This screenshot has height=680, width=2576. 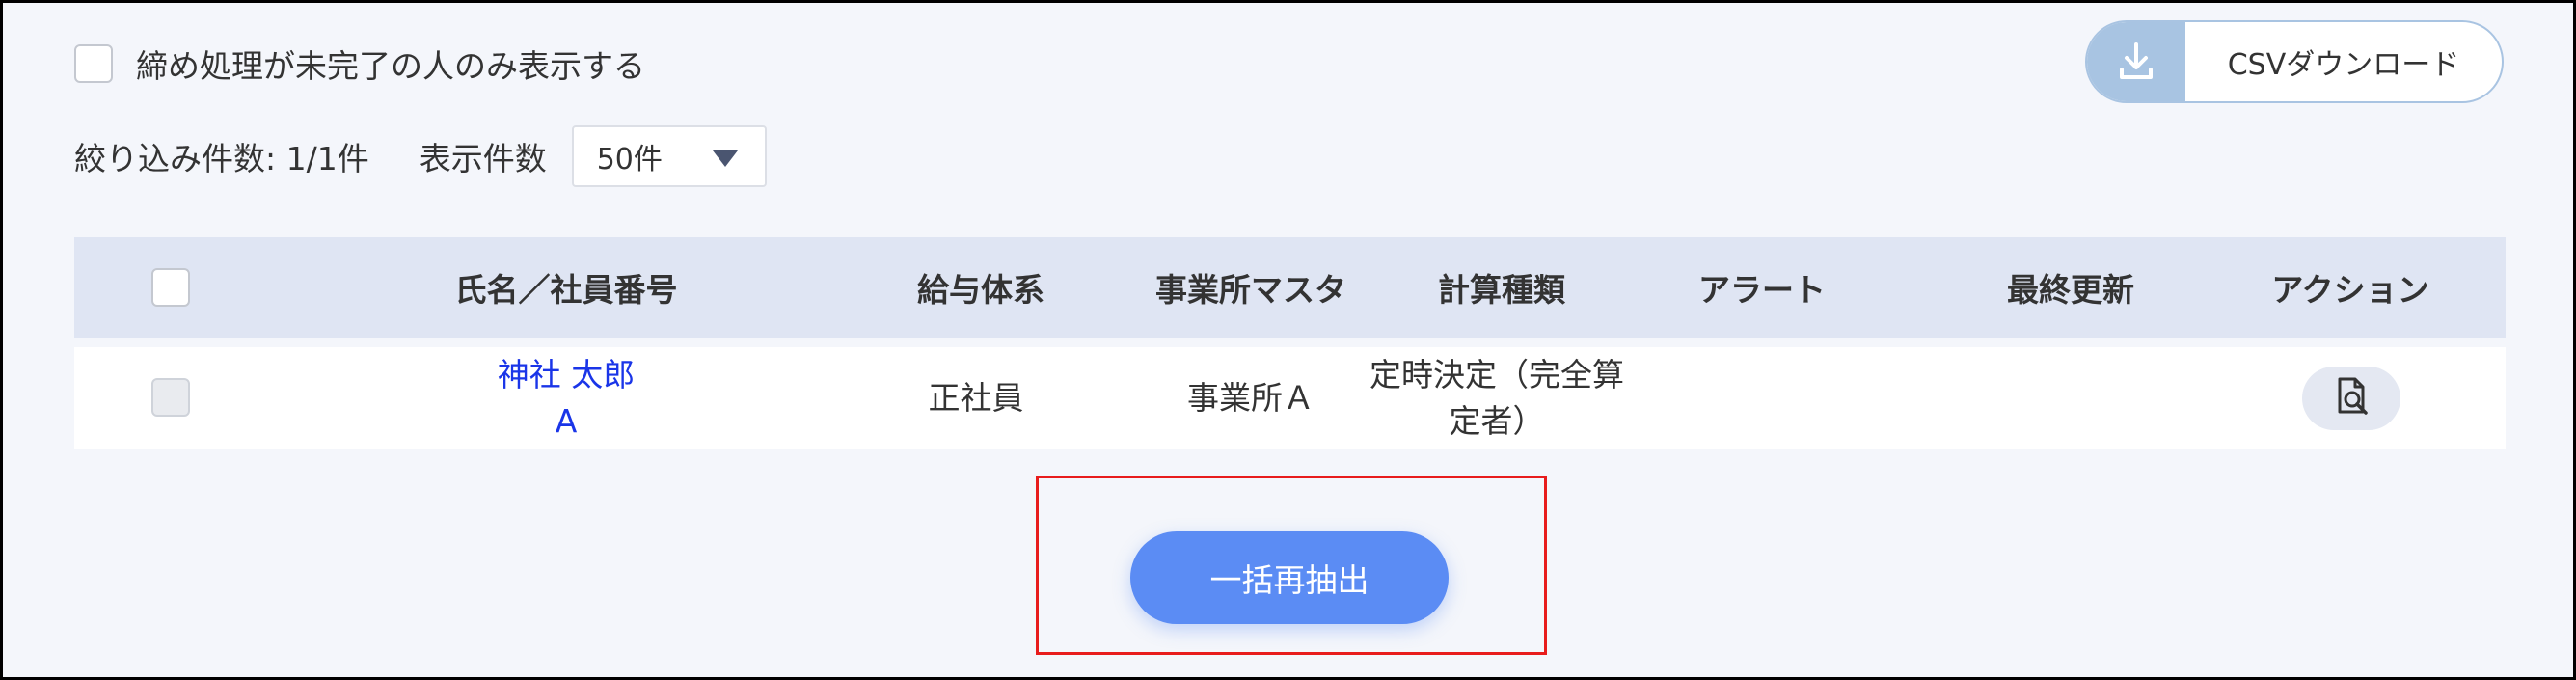 I want to click on row-checkbox, so click(x=170, y=397).